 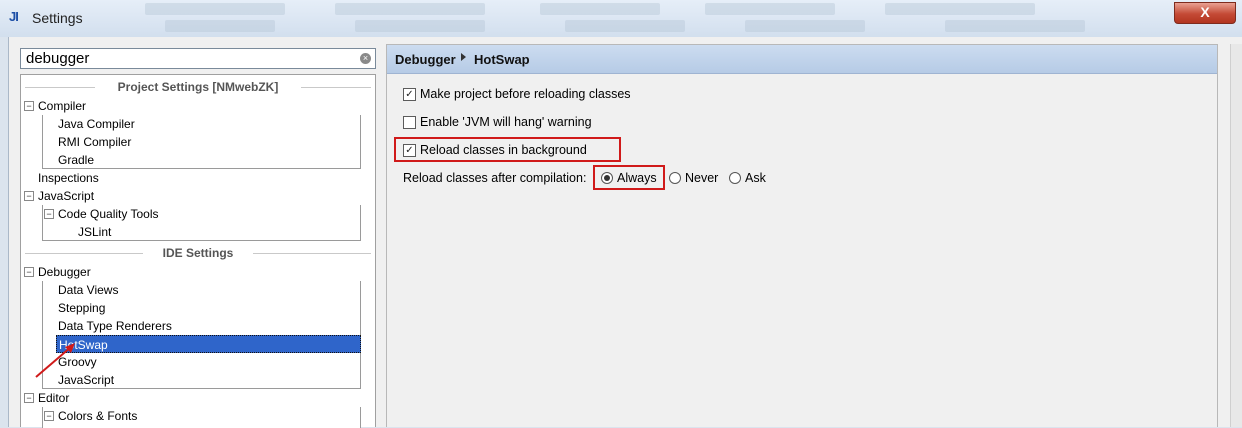 What do you see at coordinates (755, 178) in the screenshot?
I see `radio-ask-label: Ask` at bounding box center [755, 178].